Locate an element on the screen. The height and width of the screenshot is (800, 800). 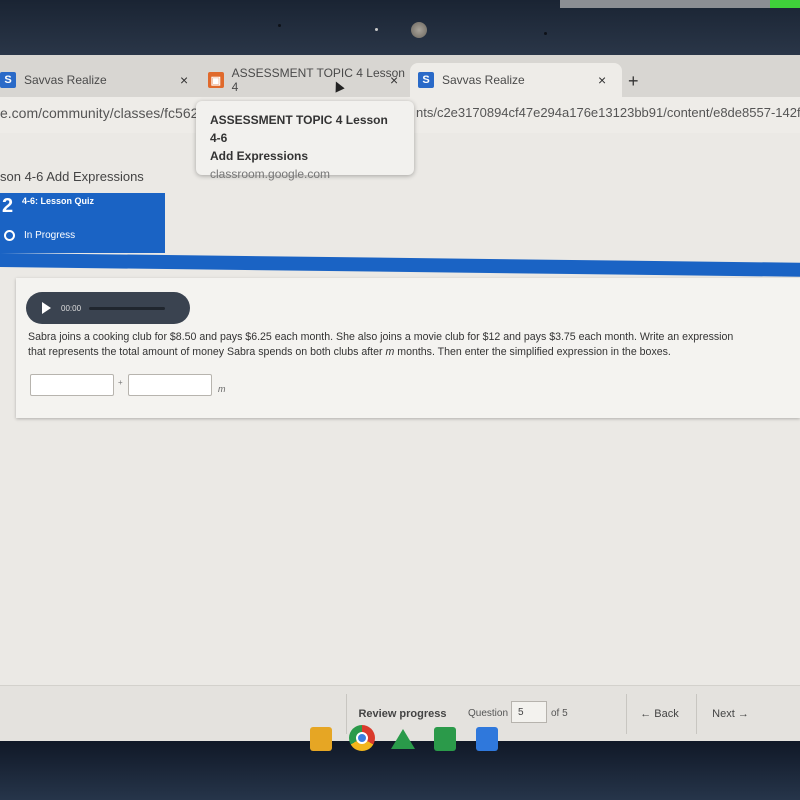
hover-card-title: ASSESSMENT TOPIC 4 Lesson 4-6 is located at coordinates (299, 129).